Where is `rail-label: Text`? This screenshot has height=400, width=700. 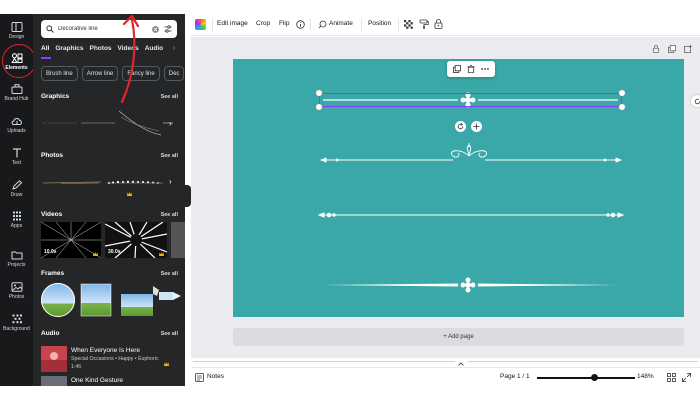 rail-label: Text is located at coordinates (16, 163).